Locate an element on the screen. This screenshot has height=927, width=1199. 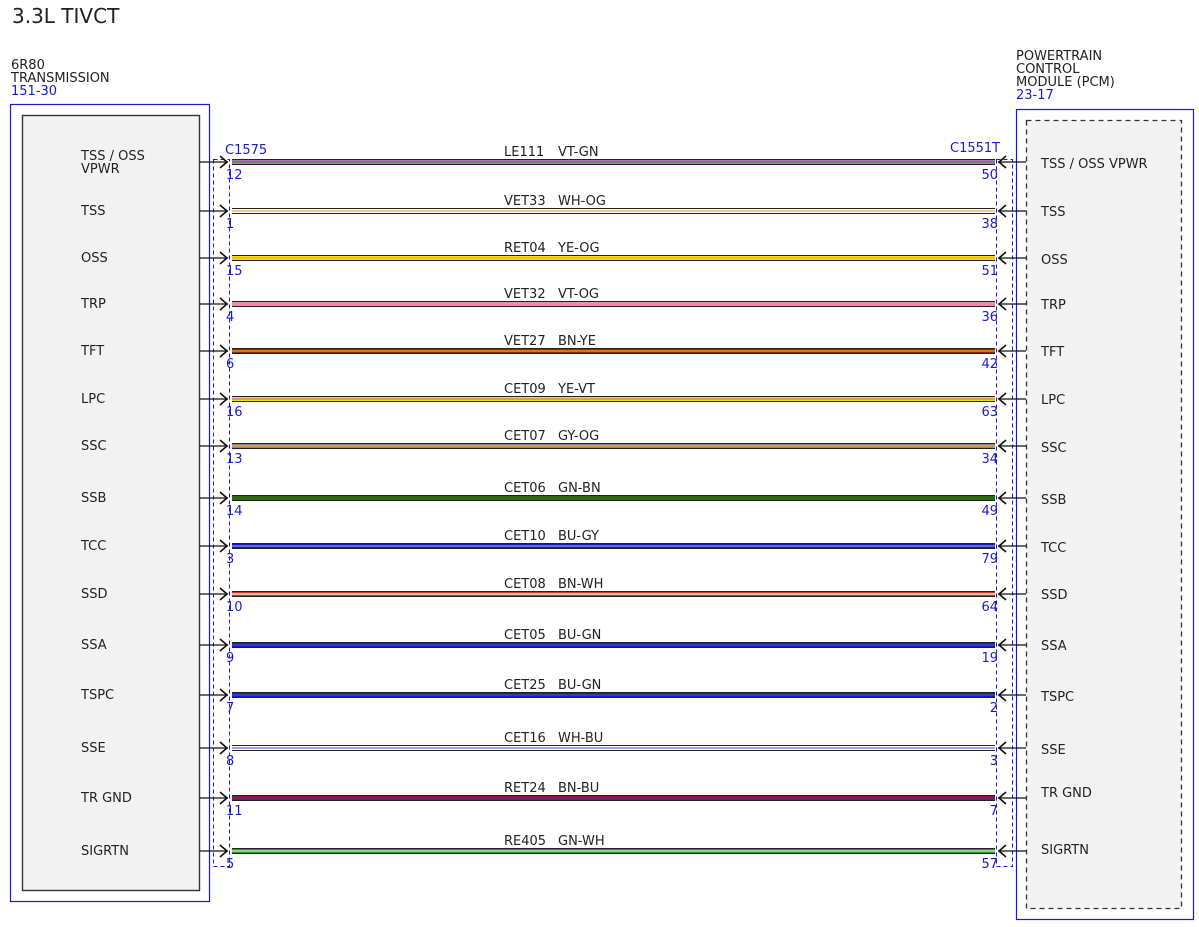
left-pin-number: 5 is located at coordinates (230, 864).